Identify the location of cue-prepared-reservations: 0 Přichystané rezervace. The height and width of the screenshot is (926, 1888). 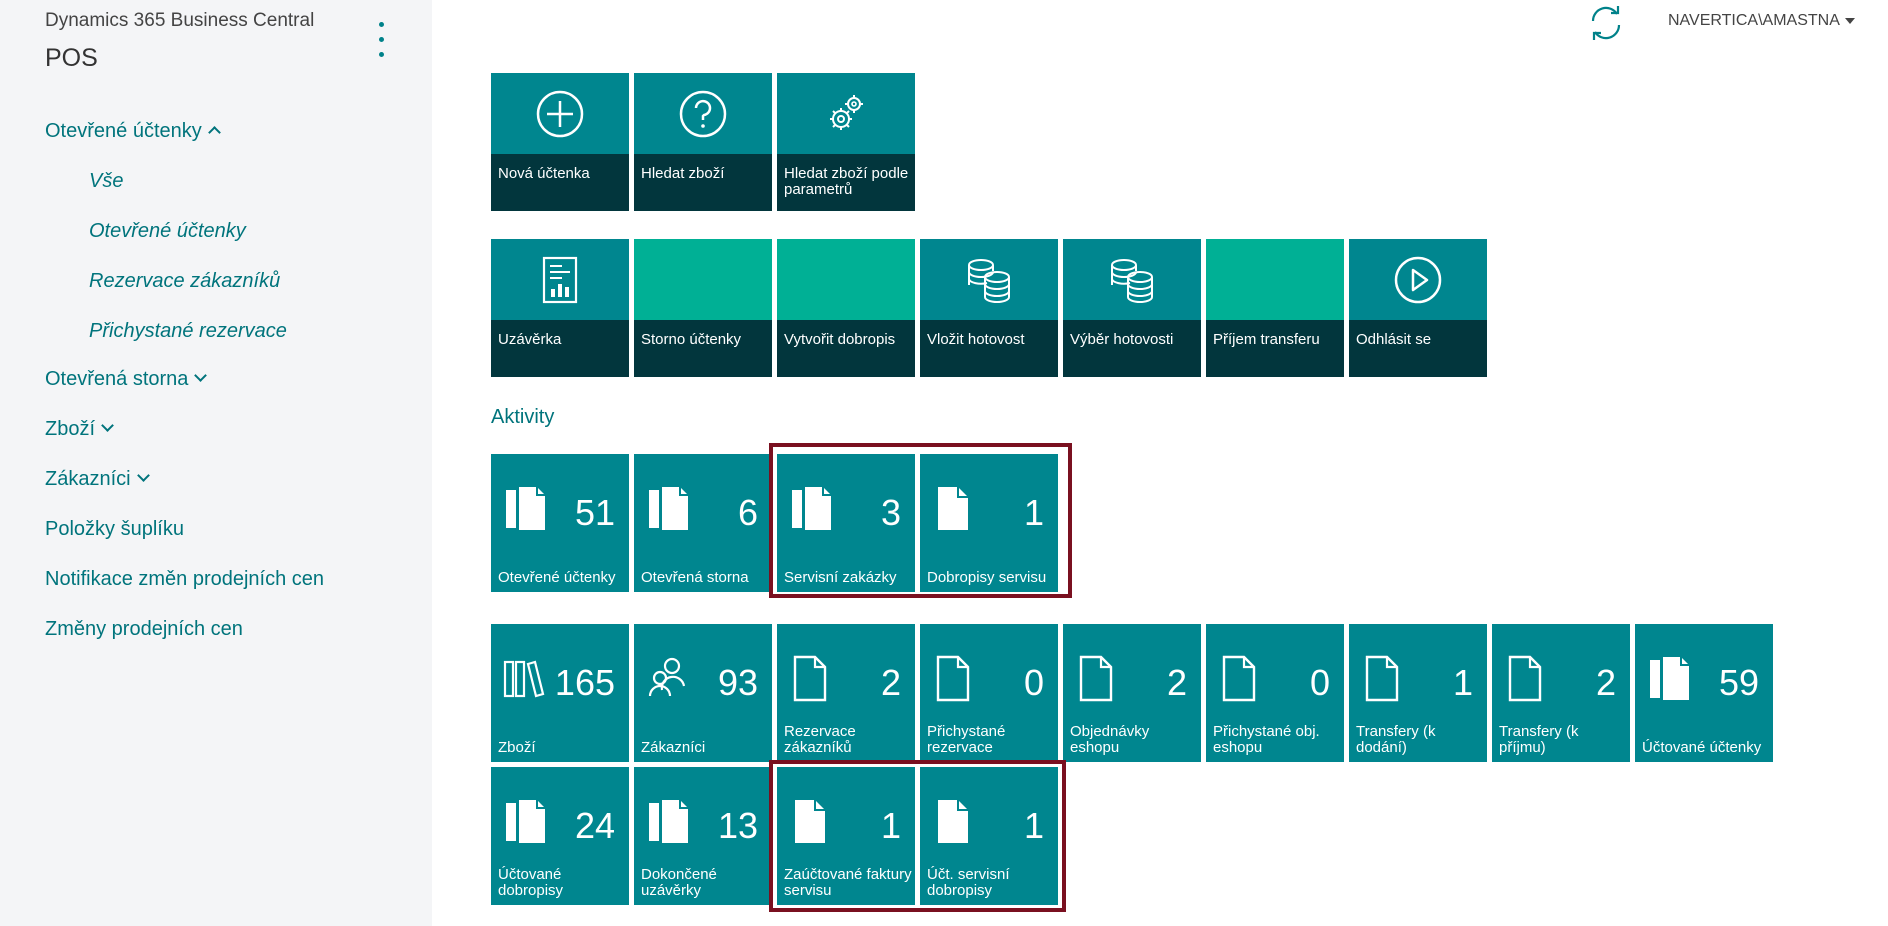
(989, 693).